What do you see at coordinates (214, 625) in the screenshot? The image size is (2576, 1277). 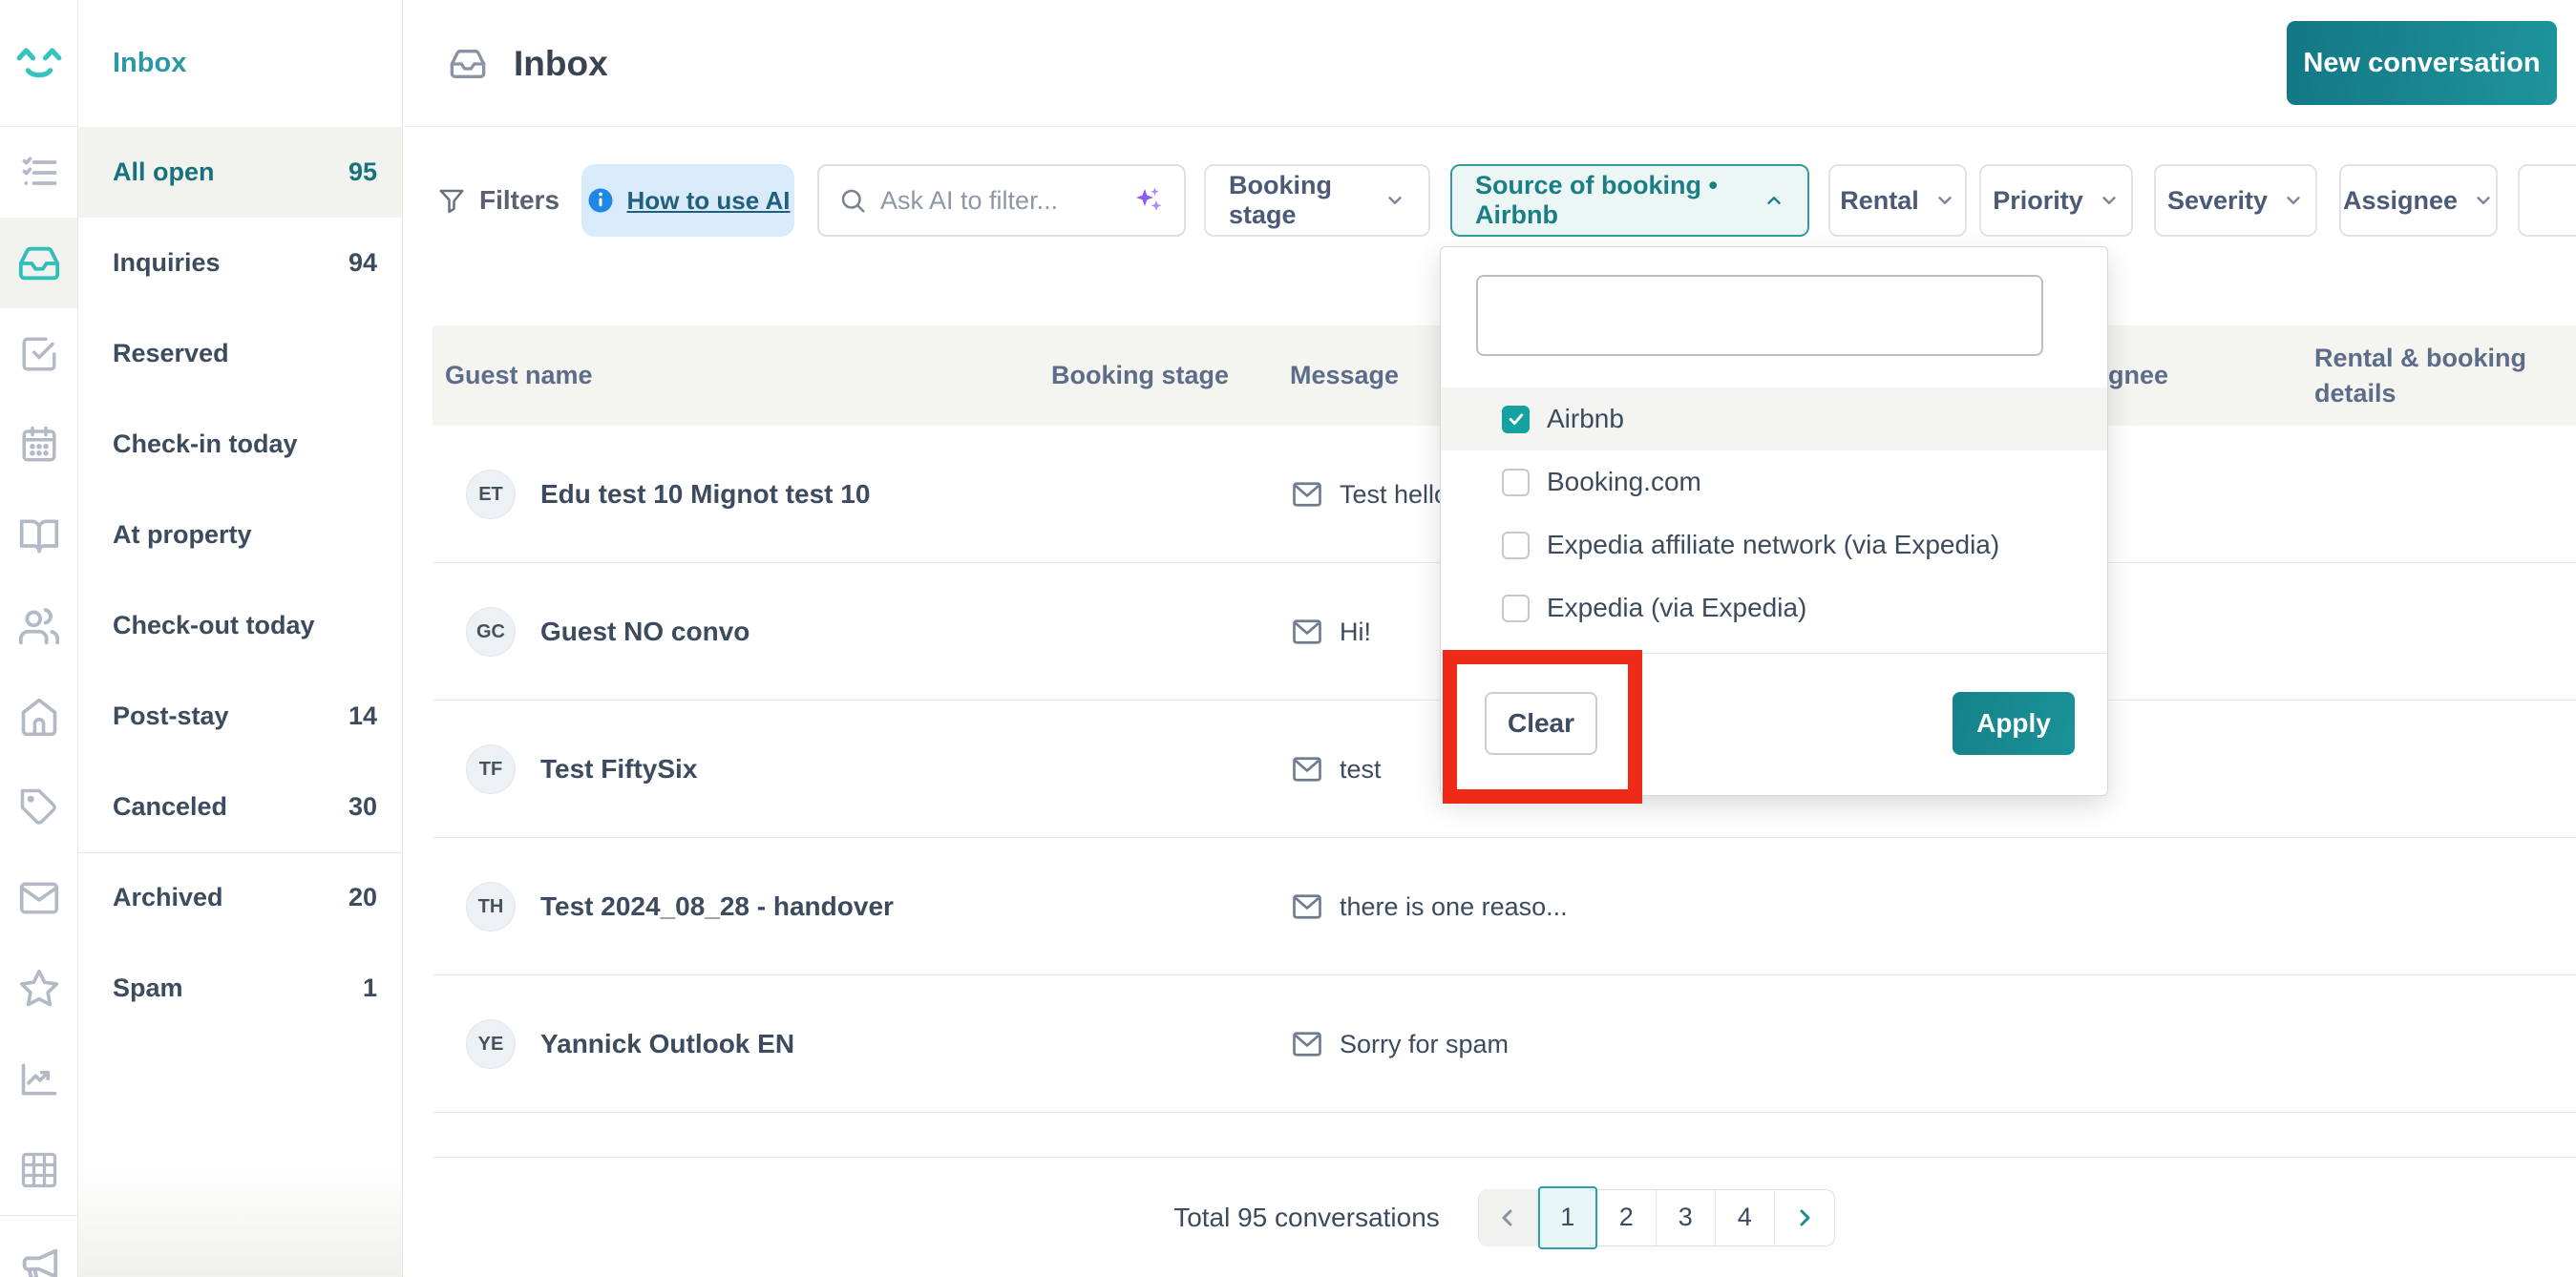 I see `sidebar-item-label: Check-out today` at bounding box center [214, 625].